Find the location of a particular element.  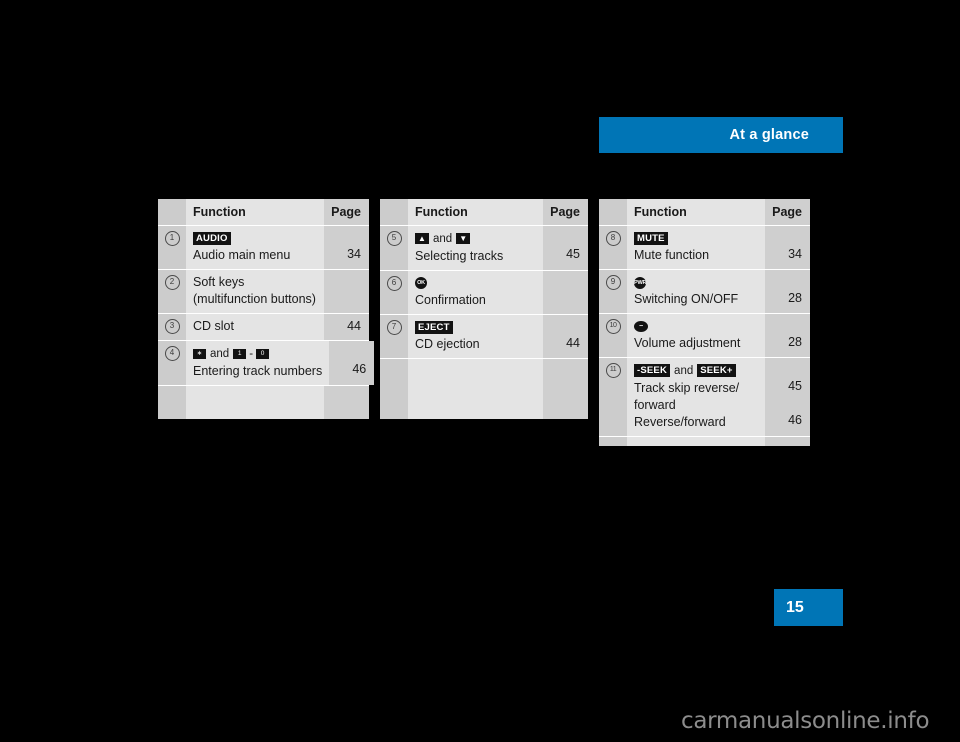

function-description: Volume adjustment is located at coordinates (687, 343).